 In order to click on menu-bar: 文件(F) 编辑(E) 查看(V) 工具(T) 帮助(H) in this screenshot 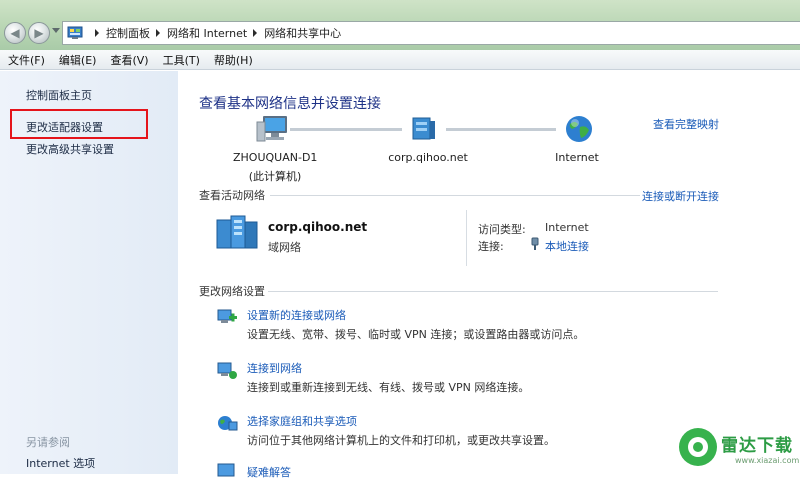, I will do `click(400, 60)`.